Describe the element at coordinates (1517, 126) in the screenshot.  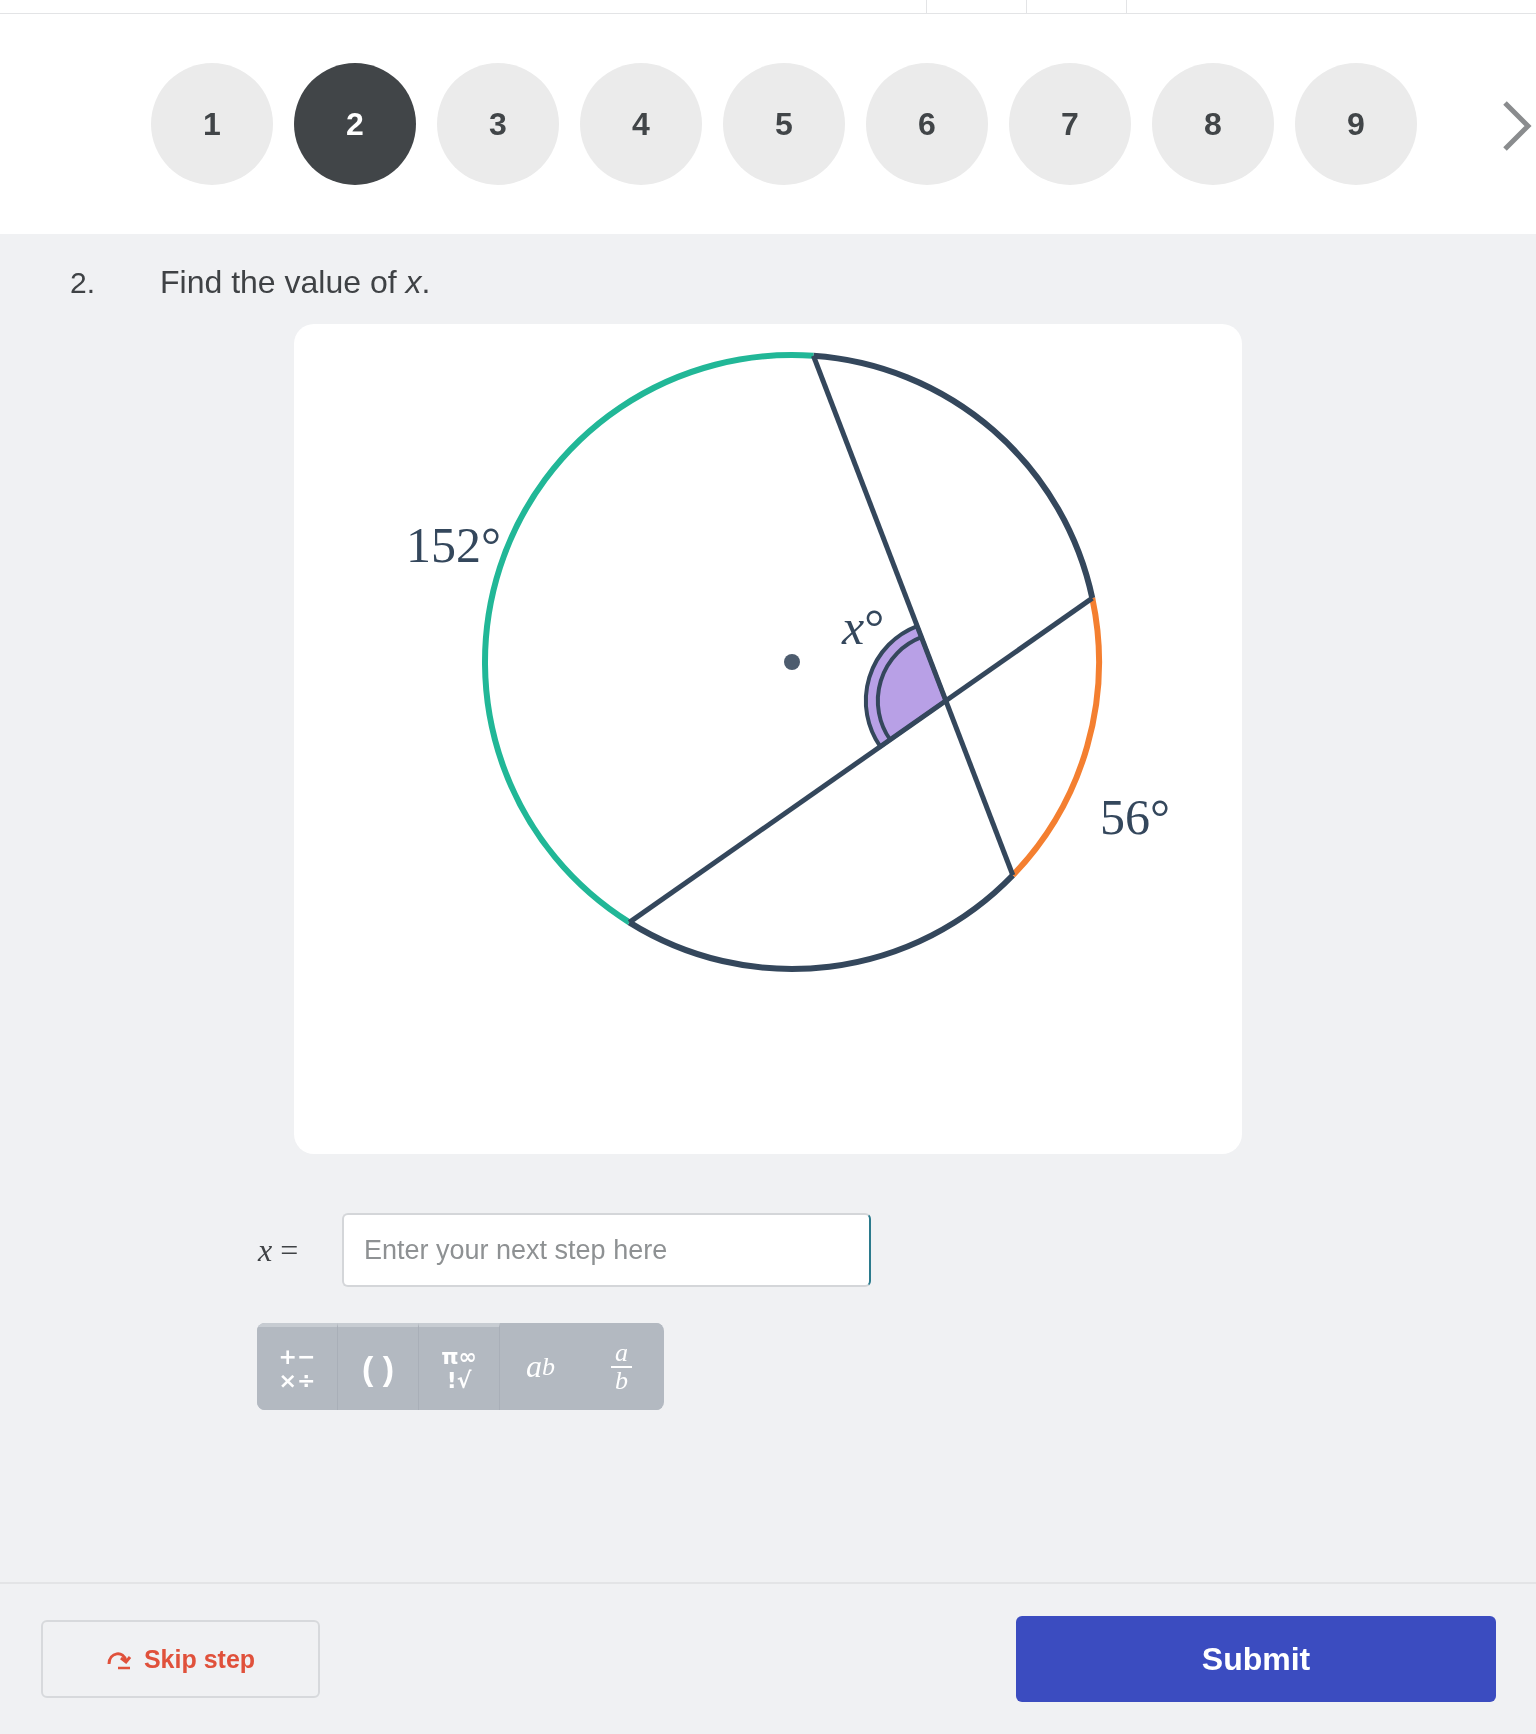
I see `chevron-right-icon` at that location.